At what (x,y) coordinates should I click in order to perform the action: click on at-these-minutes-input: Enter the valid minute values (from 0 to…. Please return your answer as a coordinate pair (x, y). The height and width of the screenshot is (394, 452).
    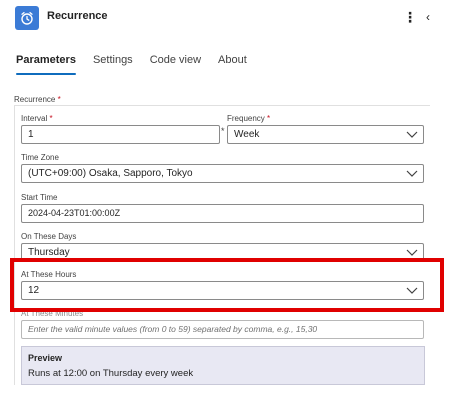
    Looking at the image, I should click on (222, 329).